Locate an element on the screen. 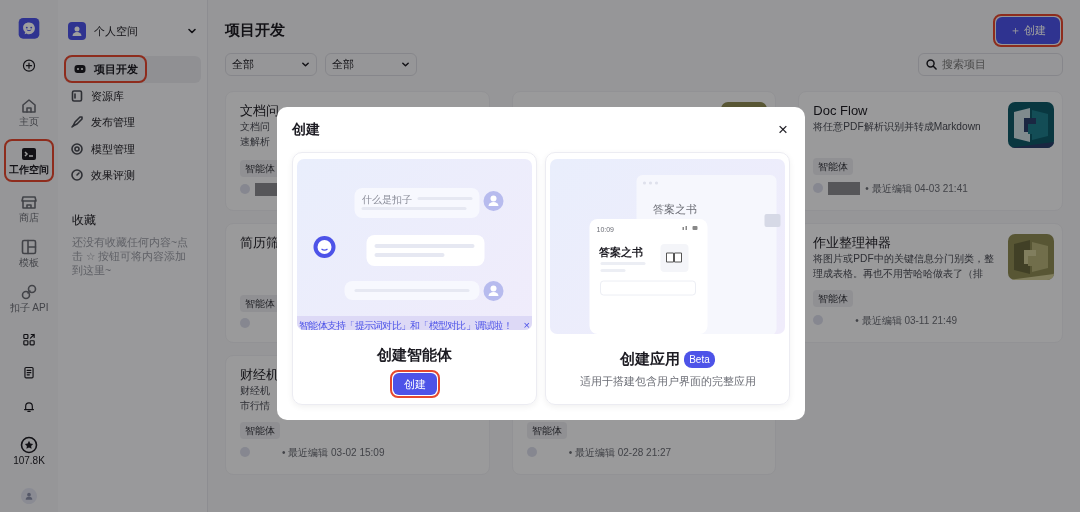  card-description: 将图片或PDF中的关键信息分门别类，整 is located at coordinates (903, 258).